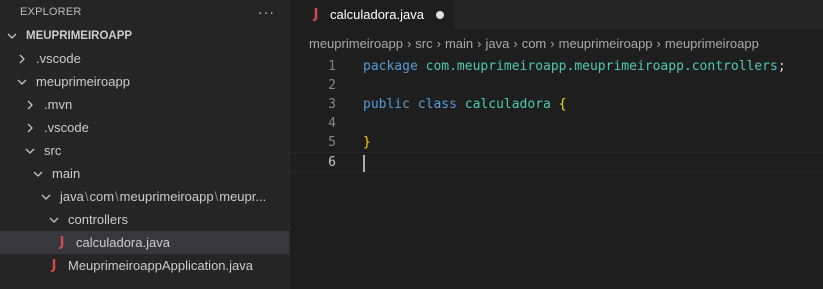  What do you see at coordinates (332, 142) in the screenshot?
I see `line-number: 5` at bounding box center [332, 142].